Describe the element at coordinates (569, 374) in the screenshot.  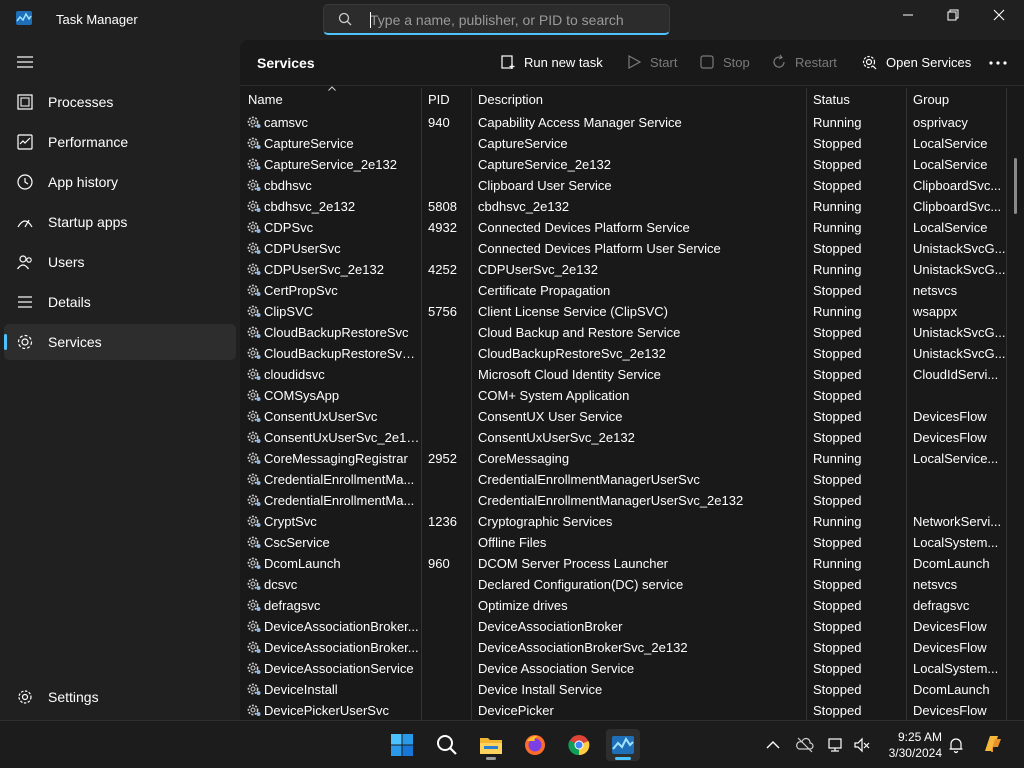
I see `service-description: Microsoft Cloud Identity Service` at that location.